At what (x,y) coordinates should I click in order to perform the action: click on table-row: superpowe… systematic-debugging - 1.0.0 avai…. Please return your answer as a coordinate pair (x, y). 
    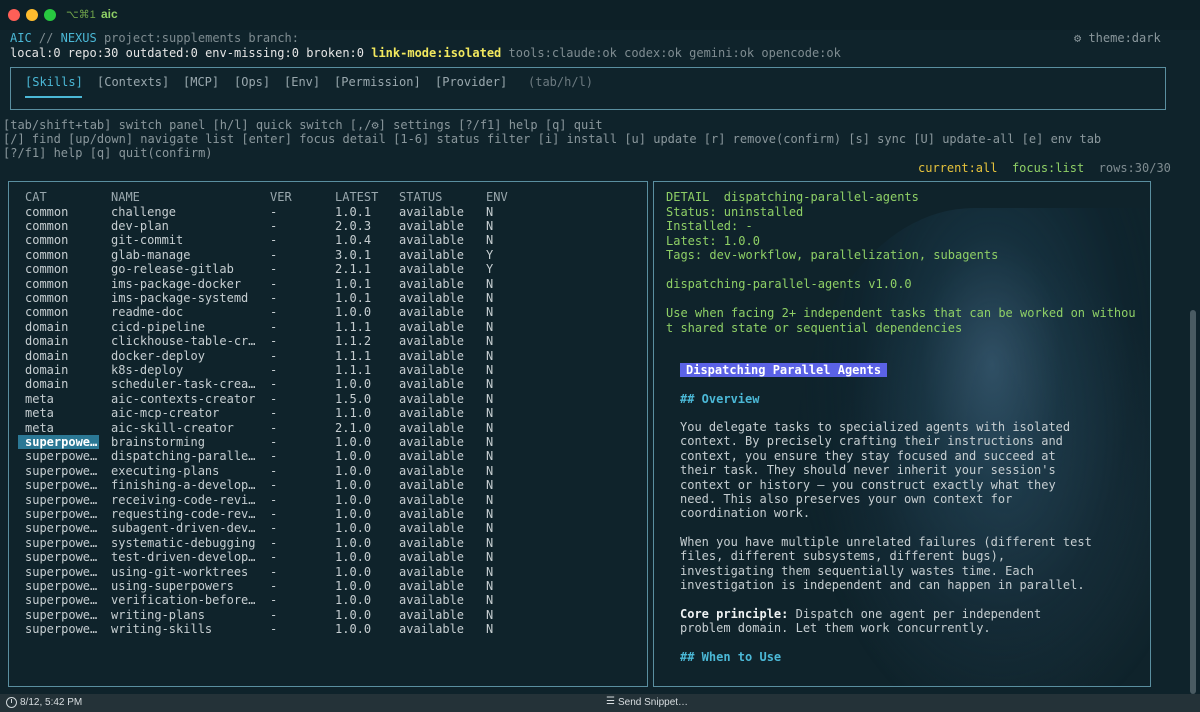
    Looking at the image, I should click on (328, 543).